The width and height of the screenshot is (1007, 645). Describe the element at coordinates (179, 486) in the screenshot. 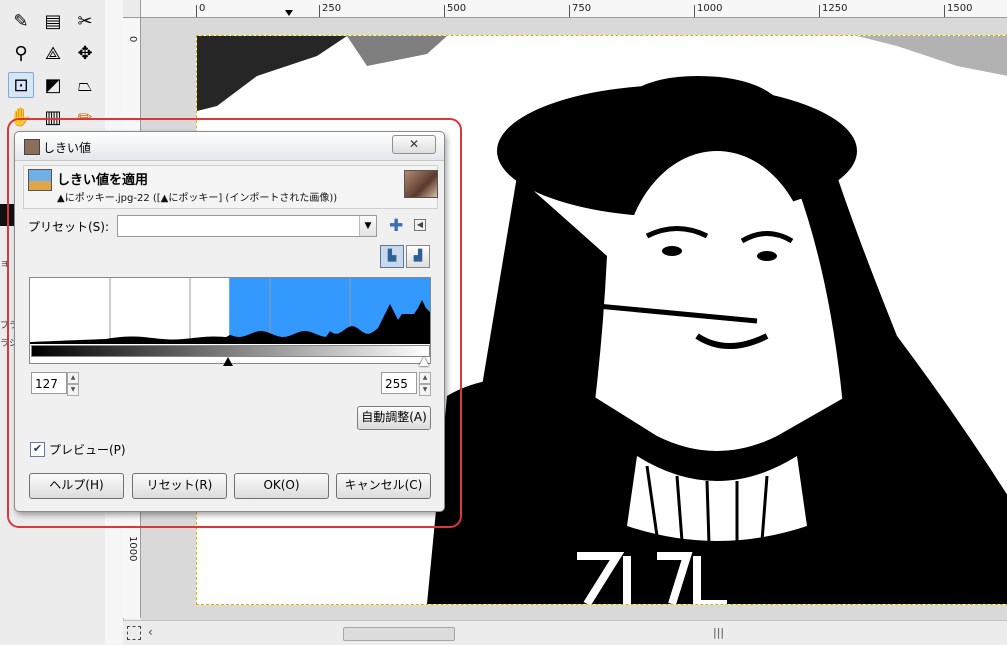

I see `reset-button: リセット(R)` at that location.